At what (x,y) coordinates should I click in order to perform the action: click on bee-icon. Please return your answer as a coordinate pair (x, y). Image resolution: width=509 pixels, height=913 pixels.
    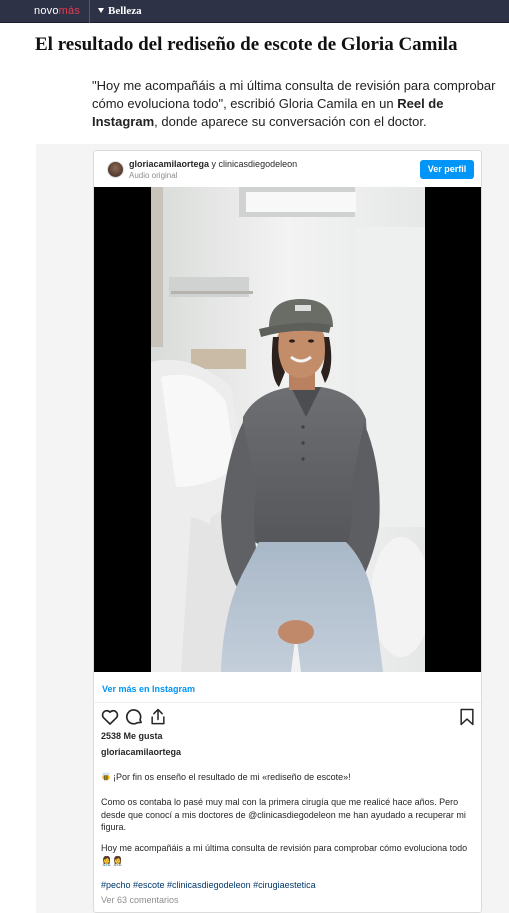
    Looking at the image, I should click on (106, 776).